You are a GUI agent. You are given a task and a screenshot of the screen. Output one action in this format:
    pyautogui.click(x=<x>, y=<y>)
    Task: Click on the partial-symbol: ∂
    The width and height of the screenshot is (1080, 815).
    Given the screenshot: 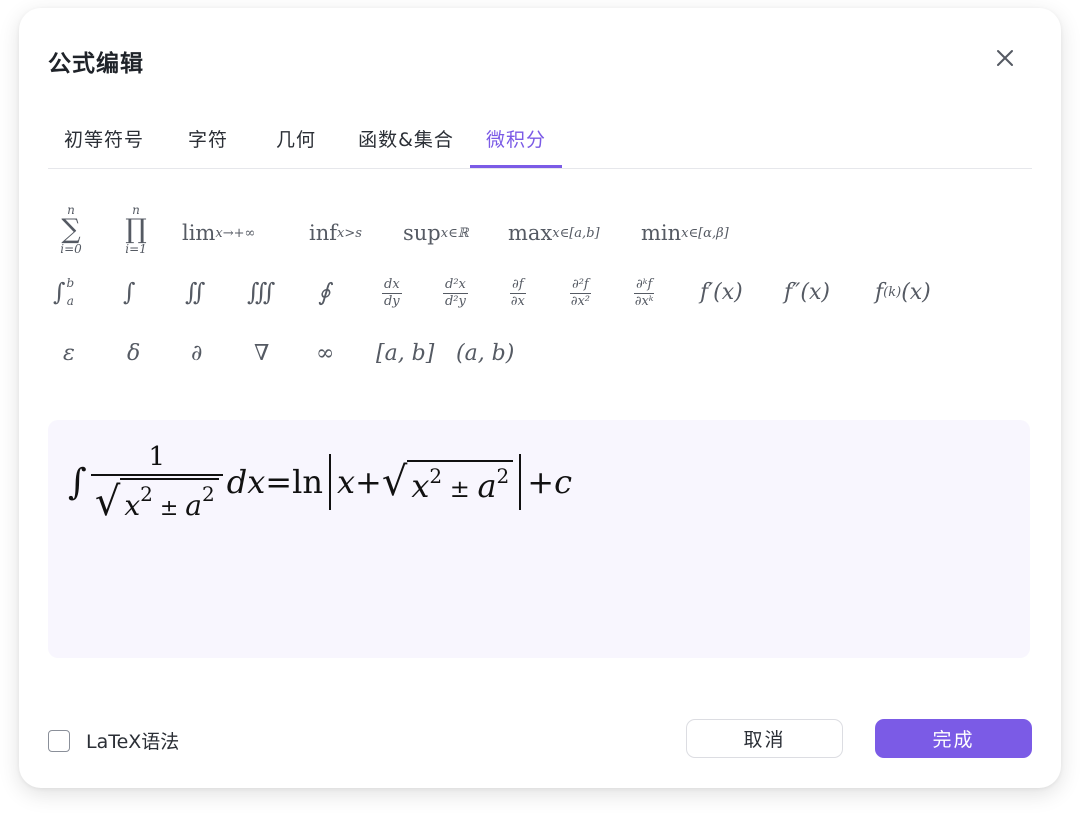 What is the action you would take?
    pyautogui.click(x=196, y=353)
    